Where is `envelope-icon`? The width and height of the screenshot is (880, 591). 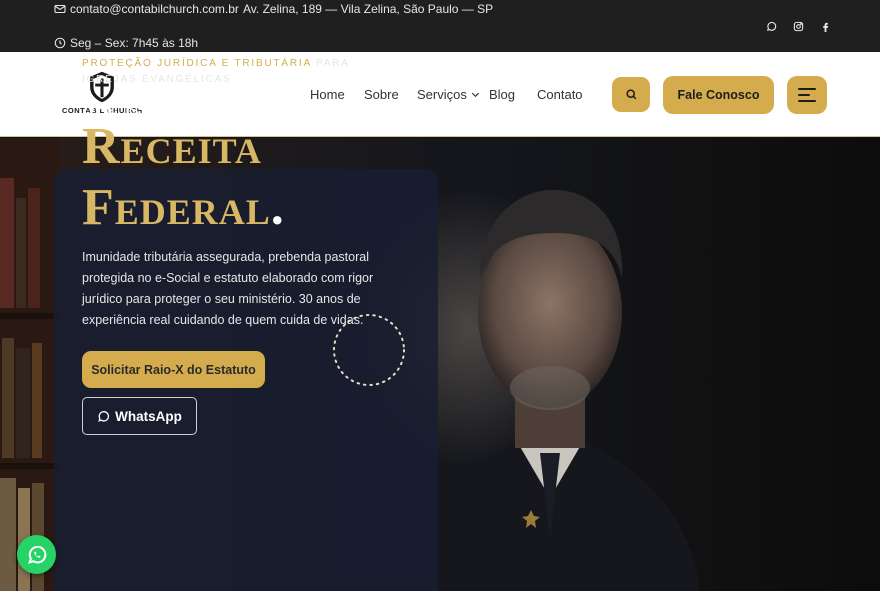
envelope-icon is located at coordinates (60, 9).